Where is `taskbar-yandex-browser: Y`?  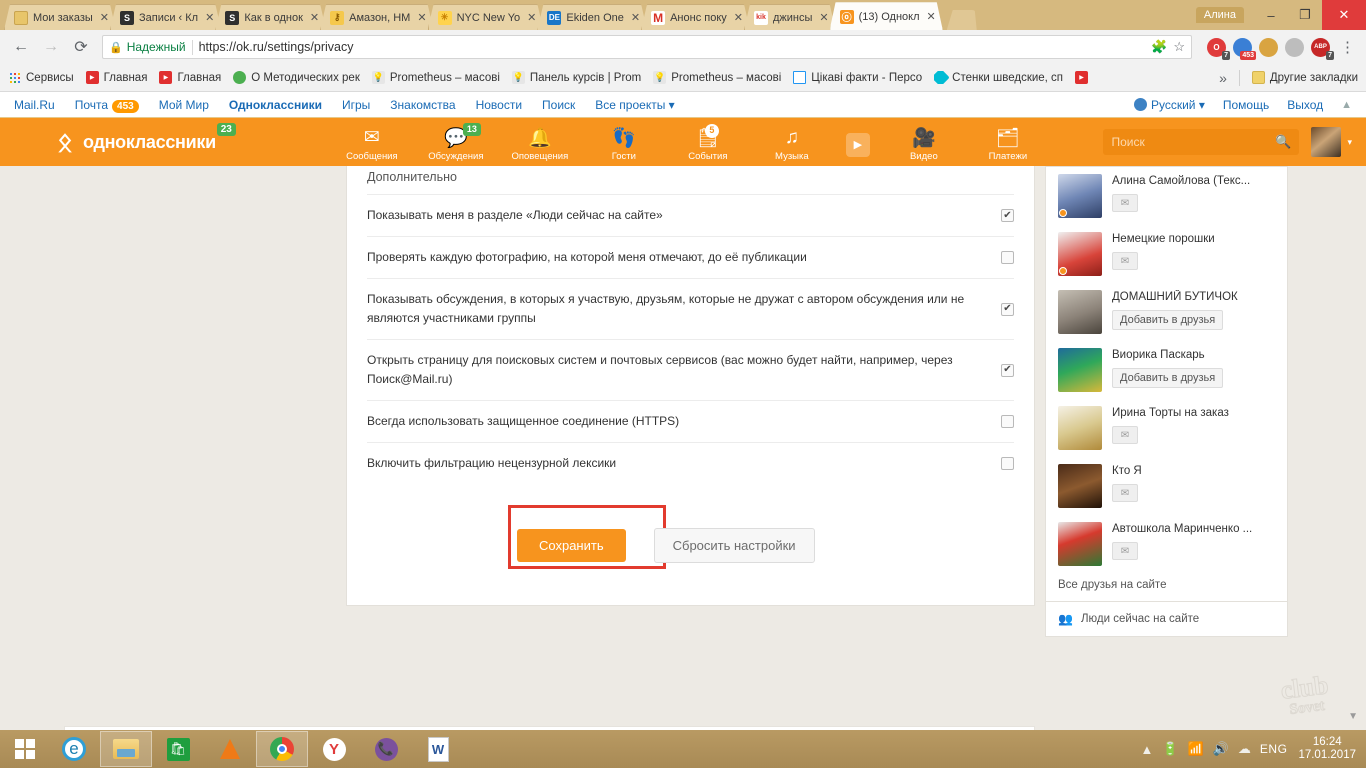
taskbar-yandex-browser: Y is located at coordinates (334, 749).